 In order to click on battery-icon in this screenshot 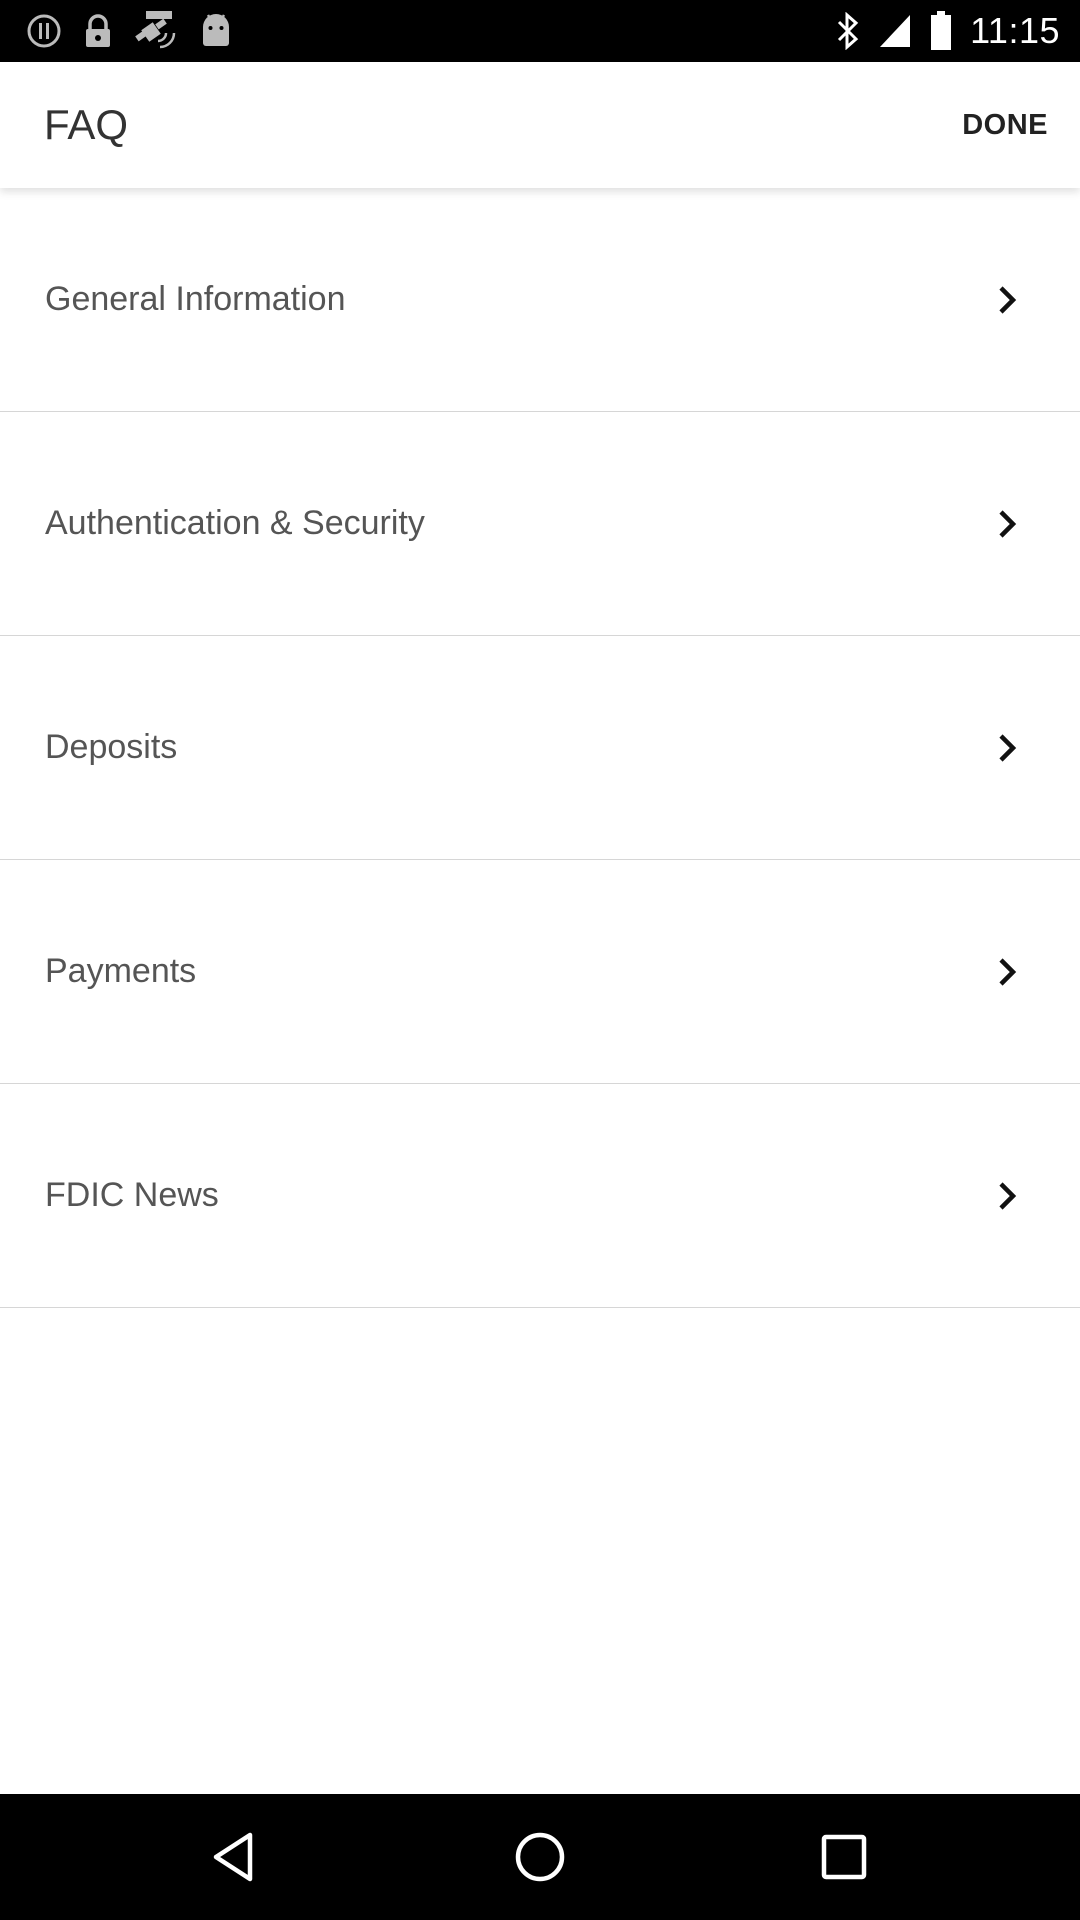, I will do `click(941, 30)`.